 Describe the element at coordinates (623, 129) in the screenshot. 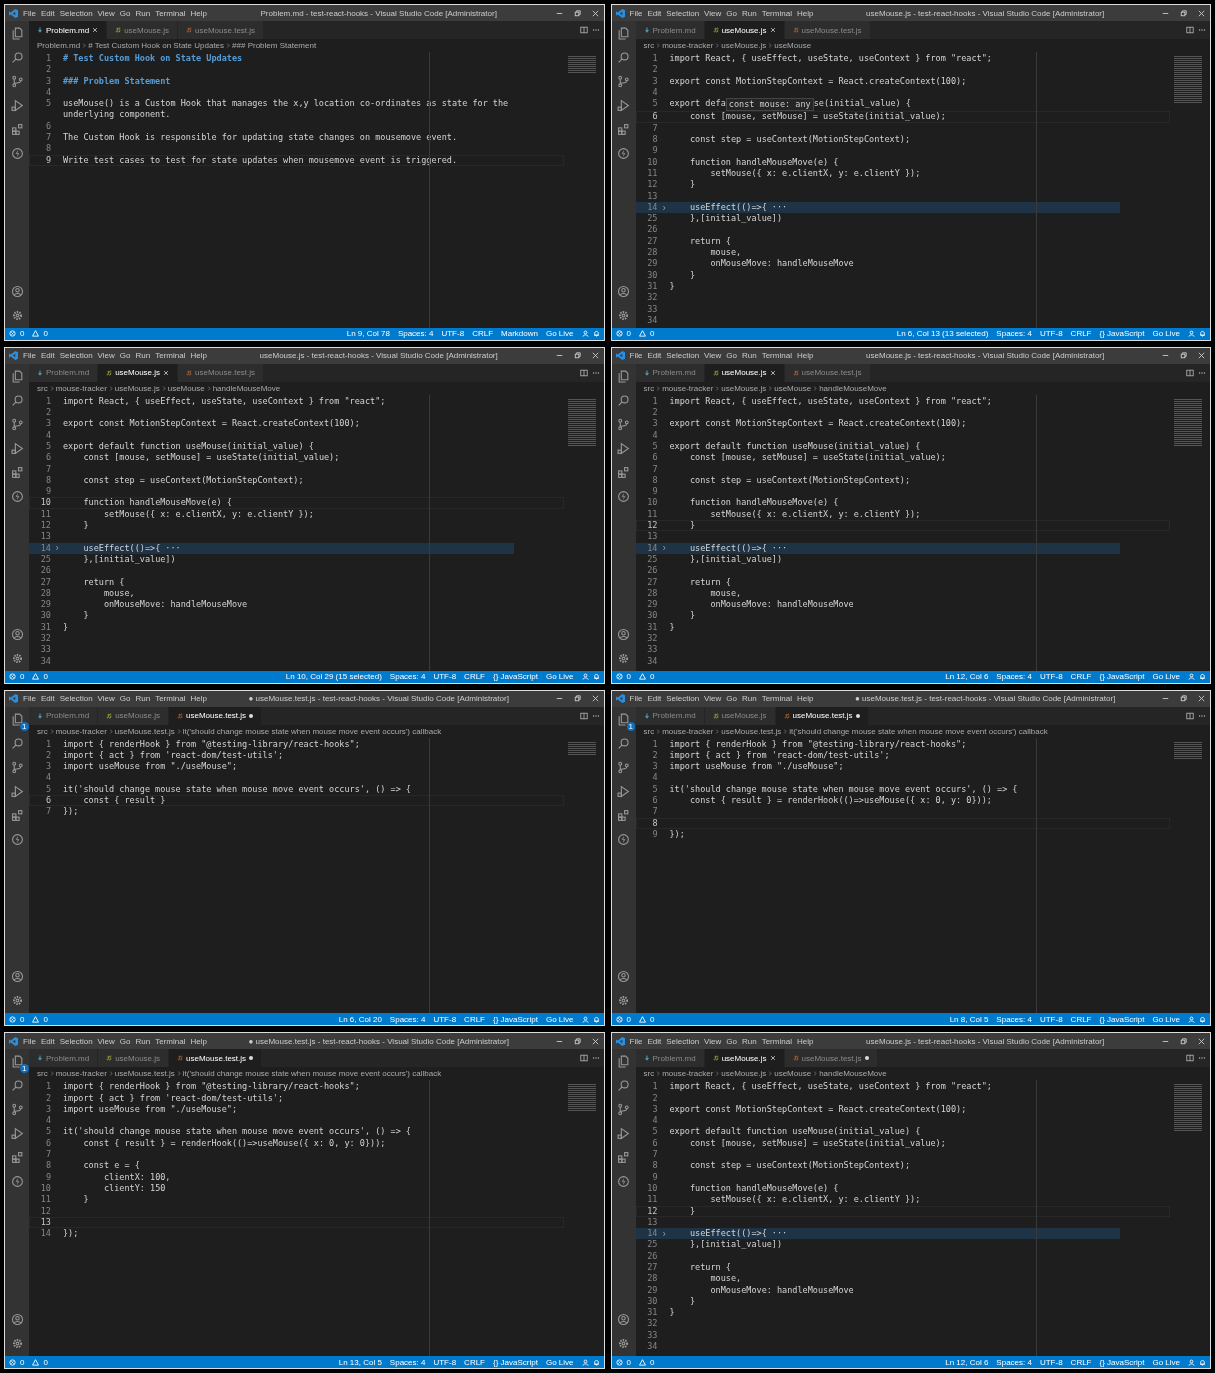

I see `extensions-icon` at that location.